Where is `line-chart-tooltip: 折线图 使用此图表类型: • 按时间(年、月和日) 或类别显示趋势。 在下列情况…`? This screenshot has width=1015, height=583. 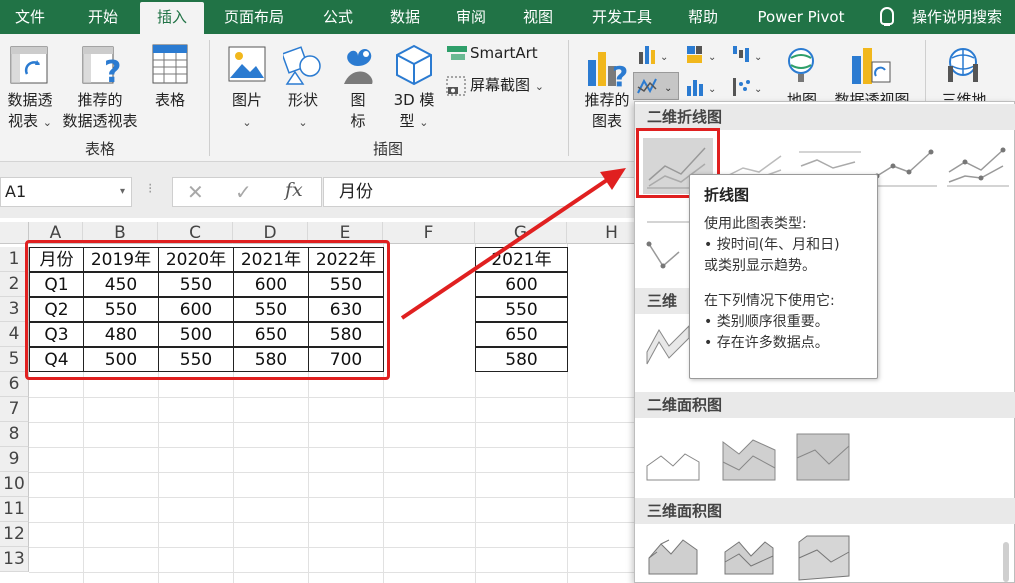 line-chart-tooltip: 折线图 使用此图表类型: • 按时间(年、月和日) 或类别显示趋势。 在下列情况… is located at coordinates (783, 276).